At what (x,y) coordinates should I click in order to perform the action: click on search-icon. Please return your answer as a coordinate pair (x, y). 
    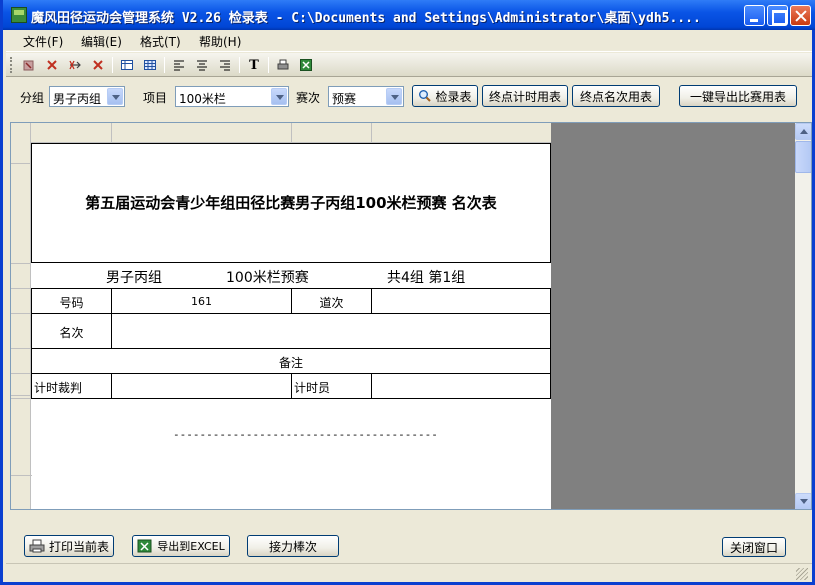
    Looking at the image, I should click on (425, 96).